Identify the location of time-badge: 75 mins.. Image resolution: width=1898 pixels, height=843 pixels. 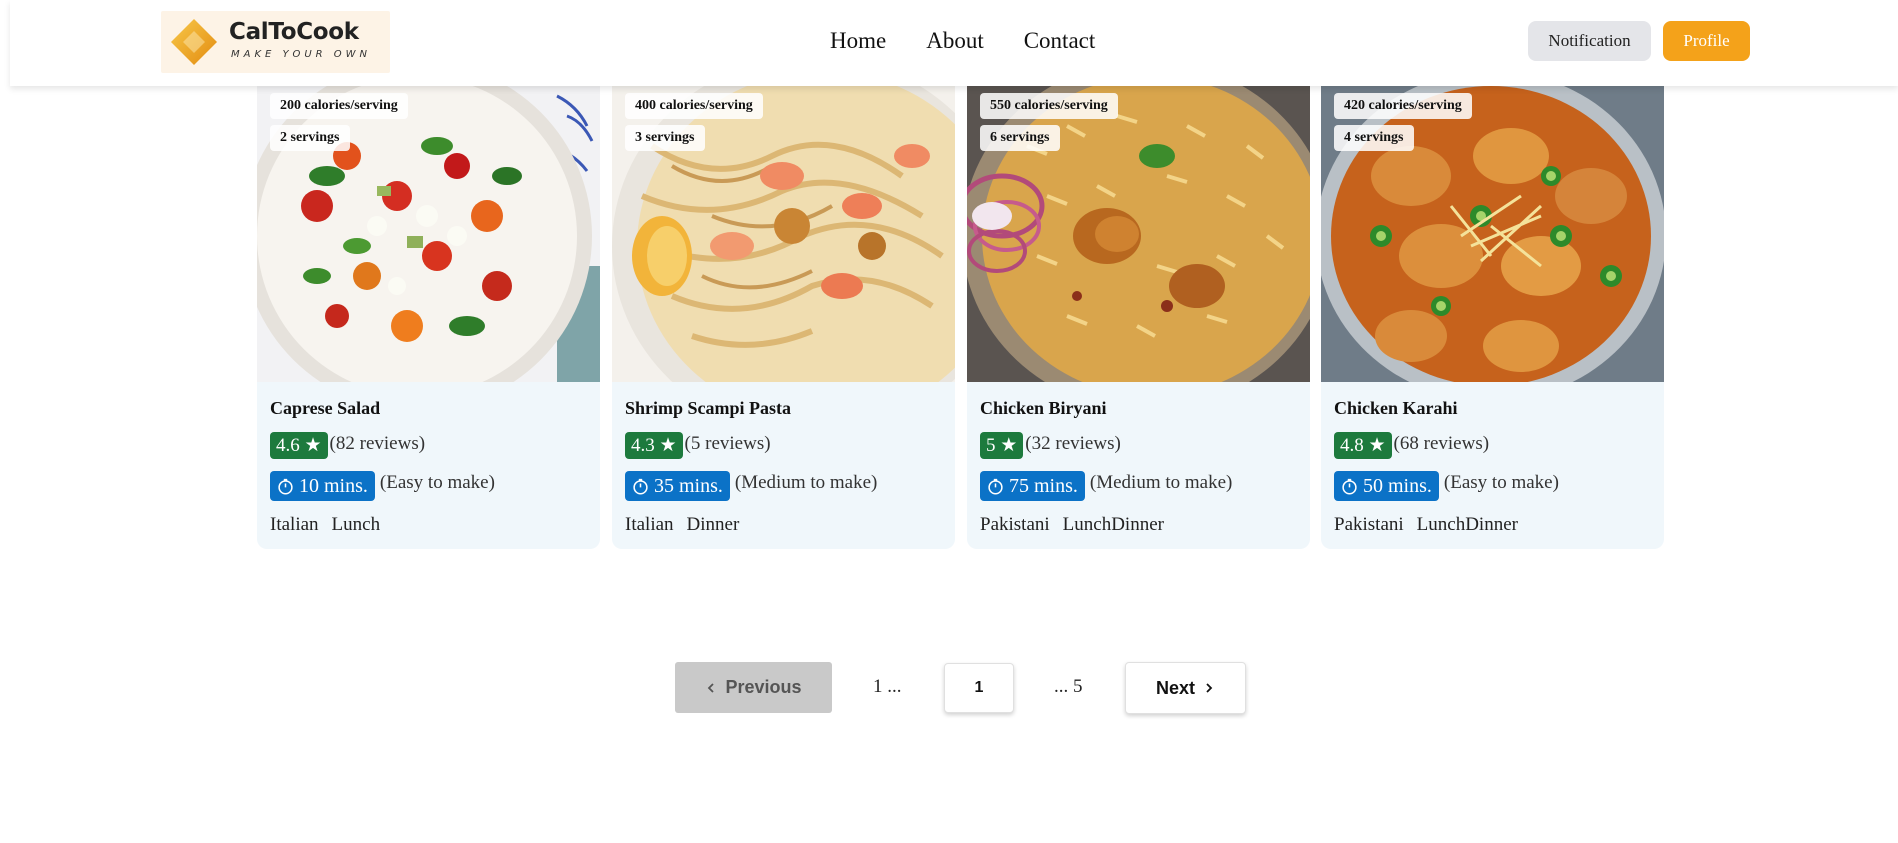
(1032, 486).